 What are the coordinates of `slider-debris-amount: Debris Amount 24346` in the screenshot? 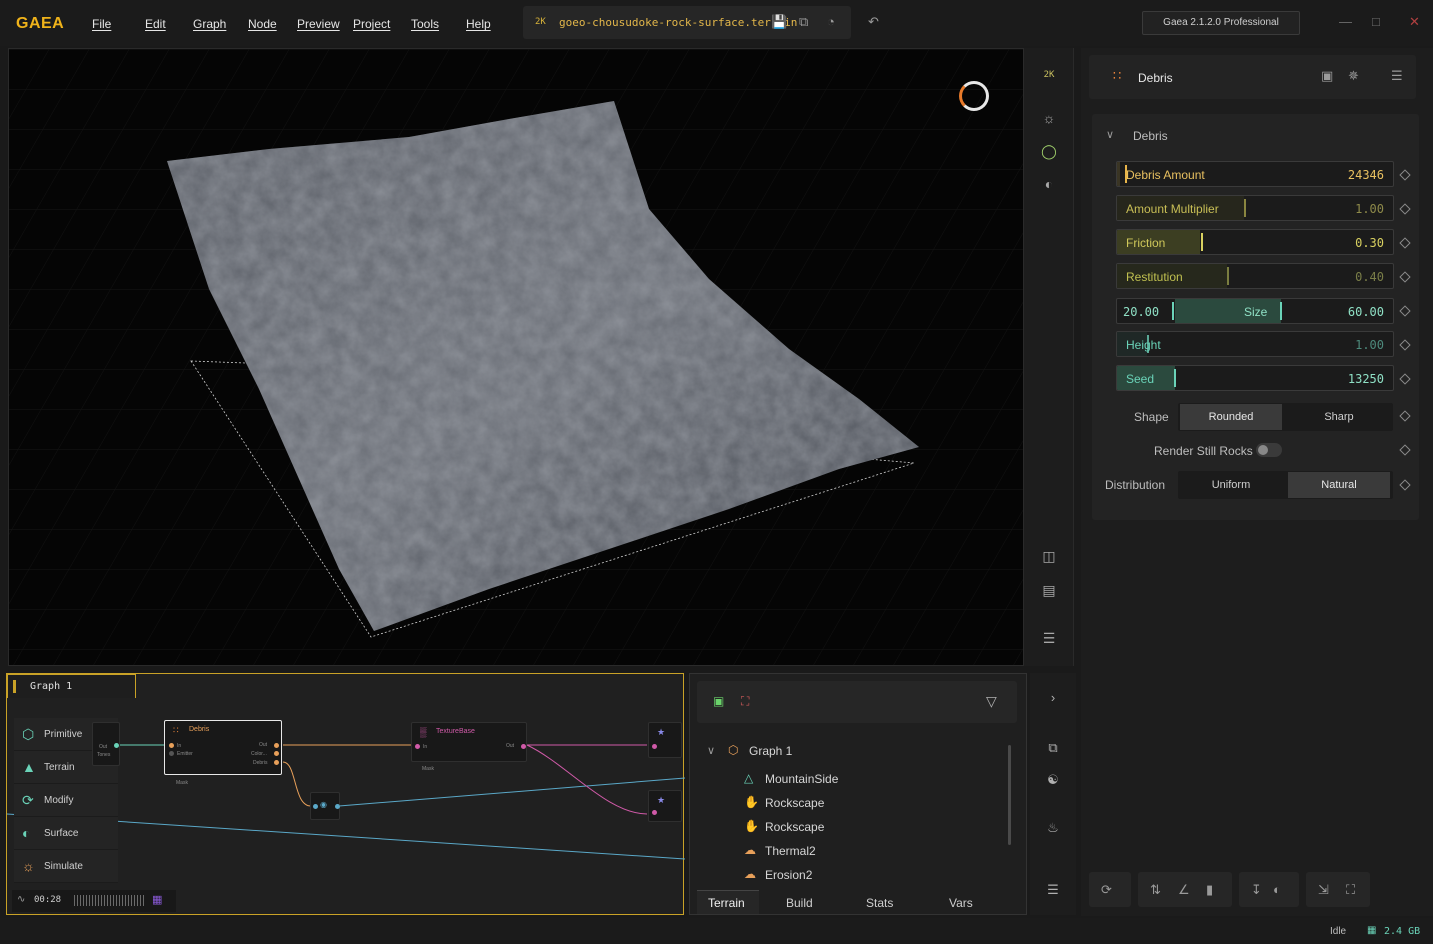 It's located at (1255, 174).